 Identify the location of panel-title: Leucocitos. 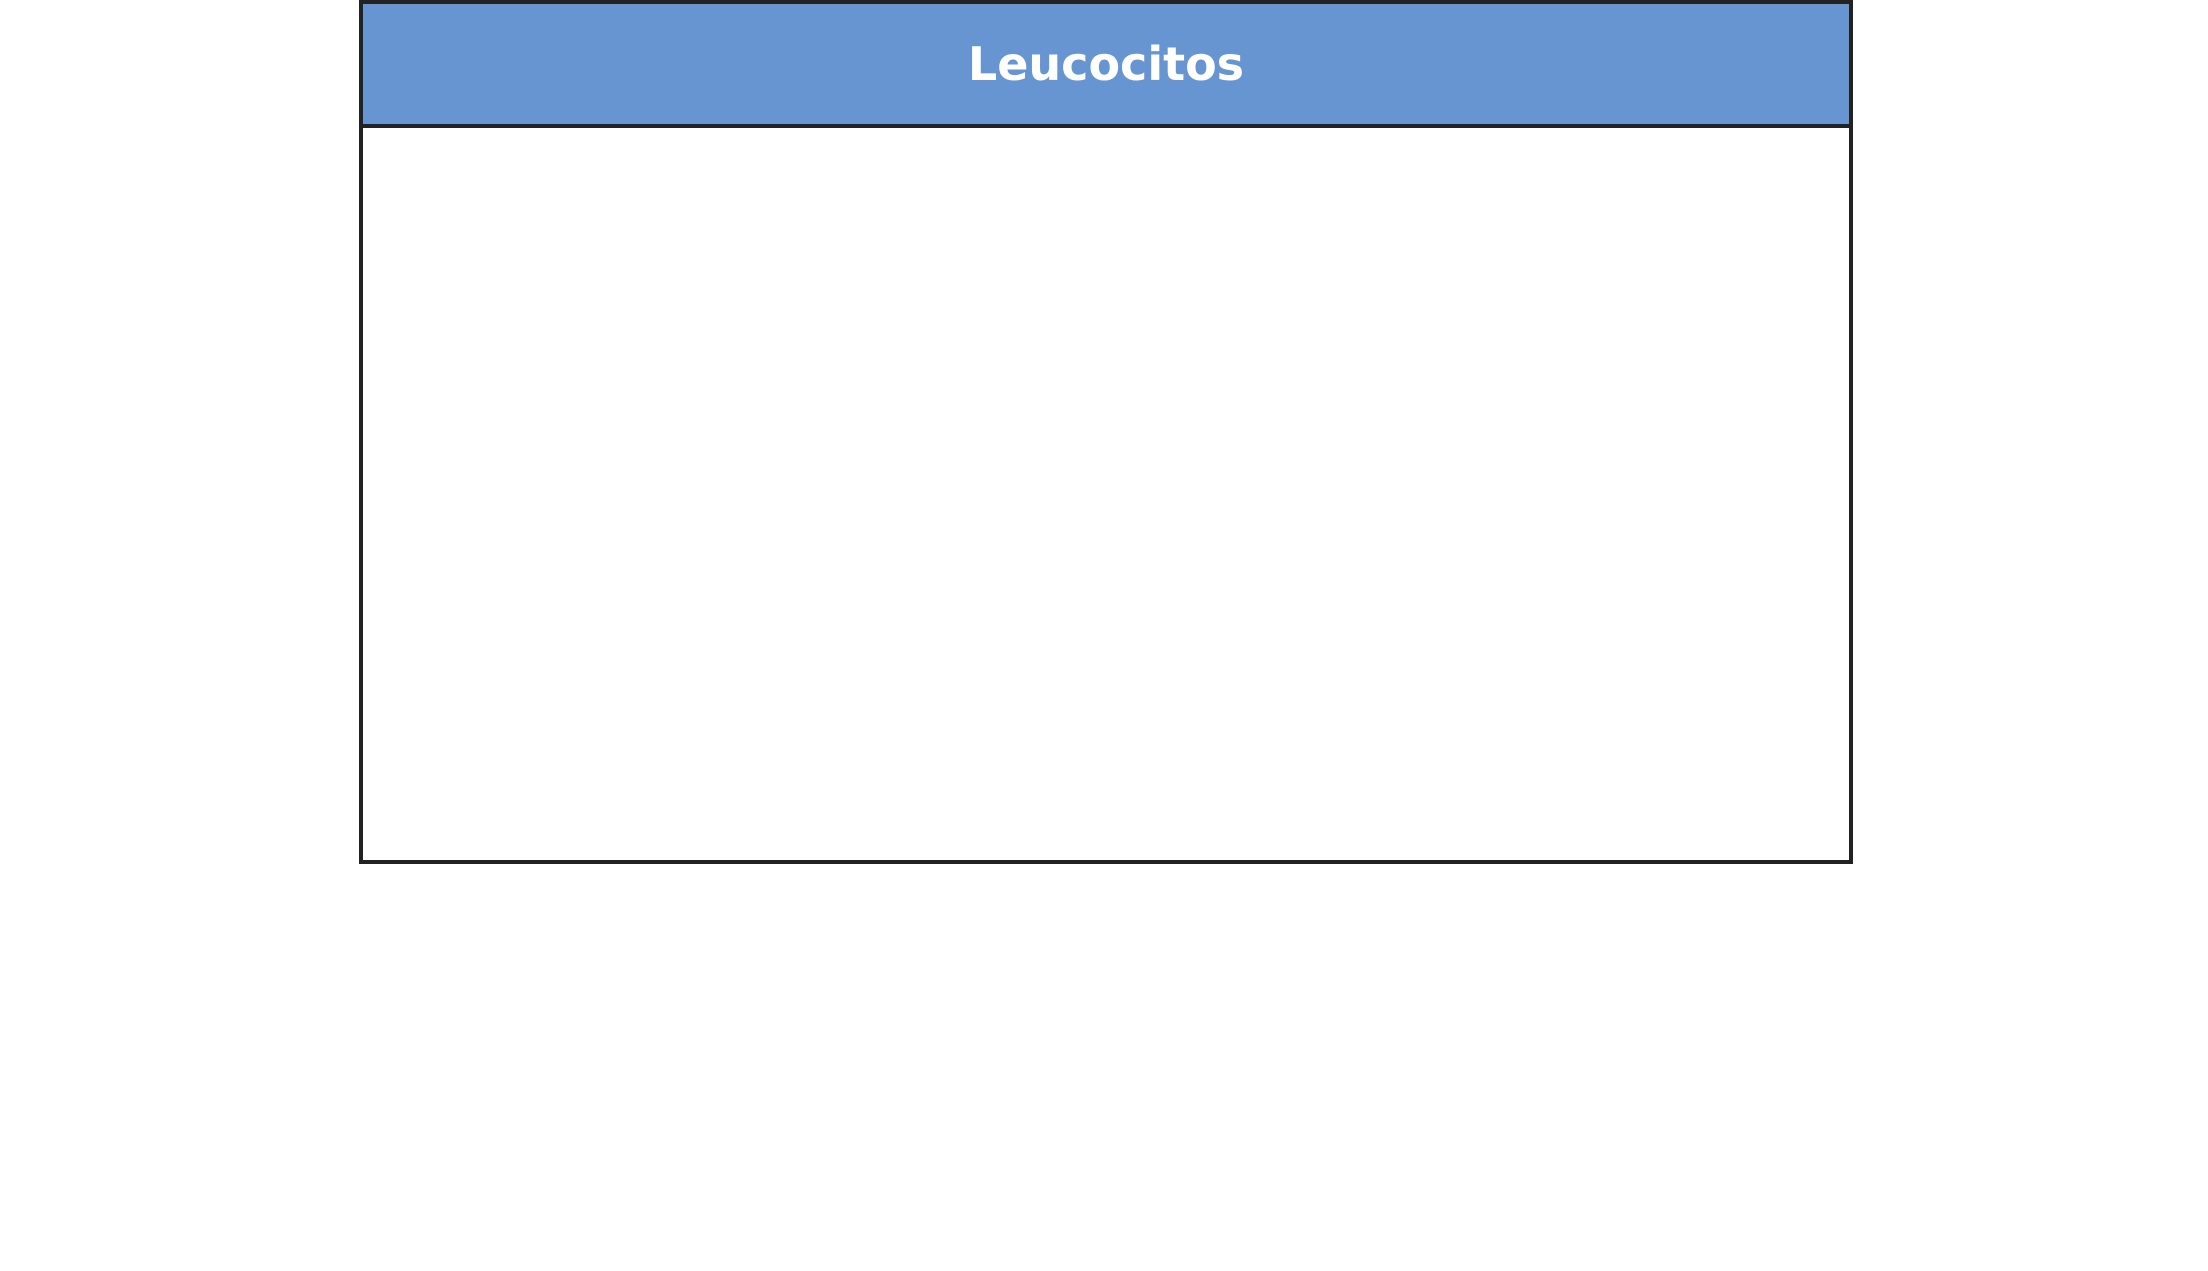
(1106, 64).